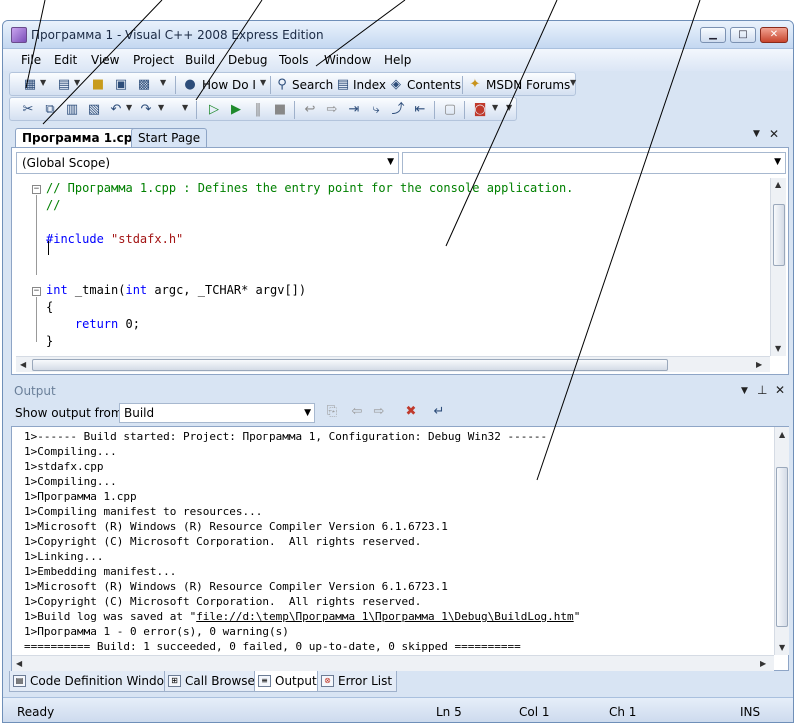 This screenshot has width=797, height=725. Describe the element at coordinates (161, 107) in the screenshot. I see `redo-dropdown-icon: ▼` at that location.